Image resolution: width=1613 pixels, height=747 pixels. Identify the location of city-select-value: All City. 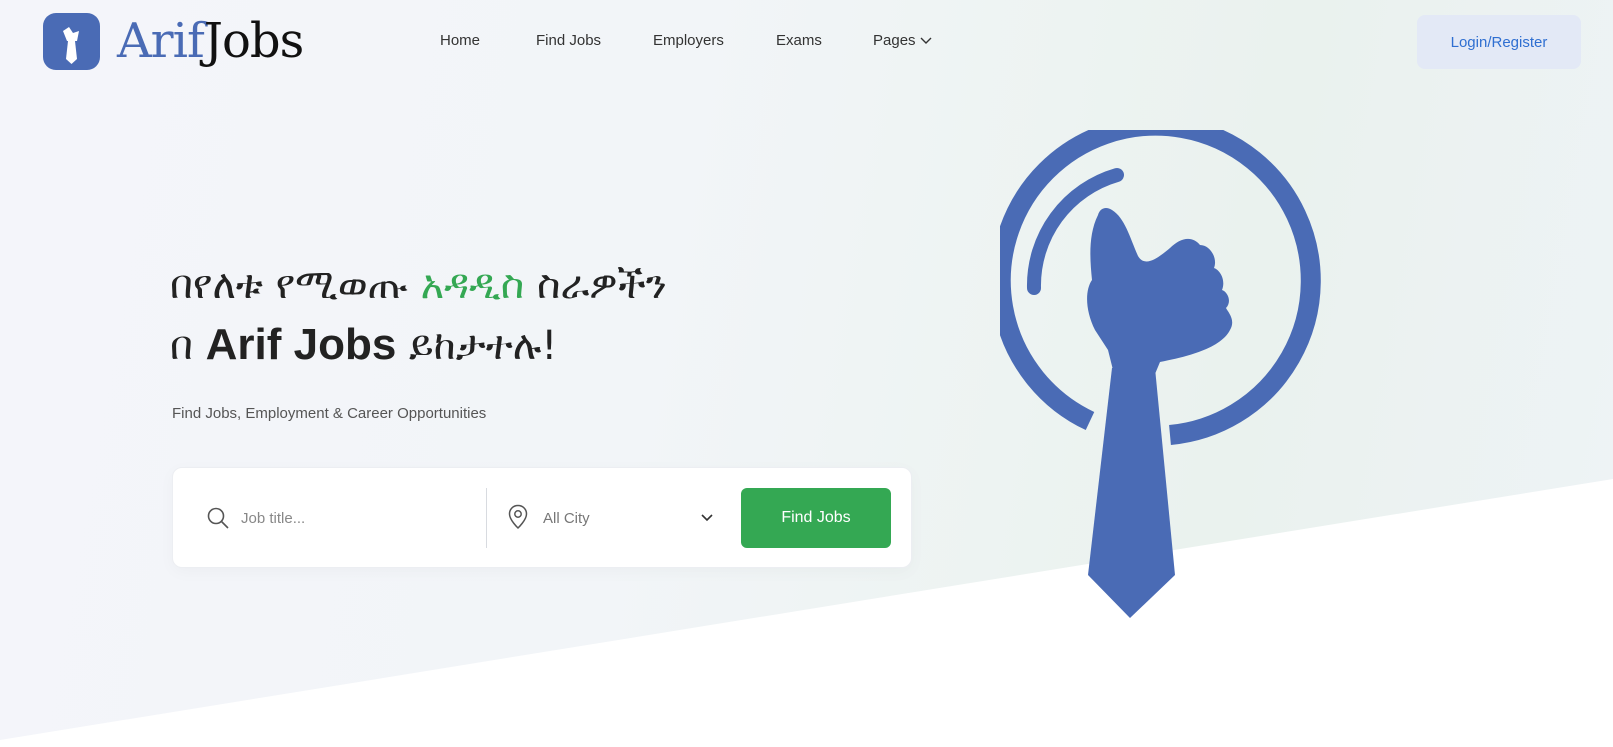
(566, 518).